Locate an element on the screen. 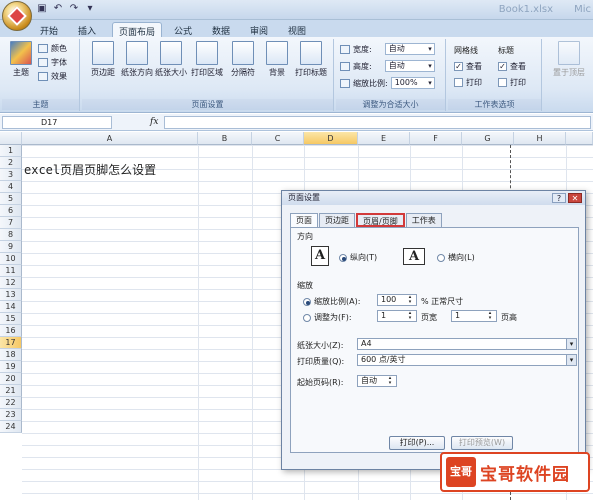  row-header: 13 is located at coordinates (11, 295).